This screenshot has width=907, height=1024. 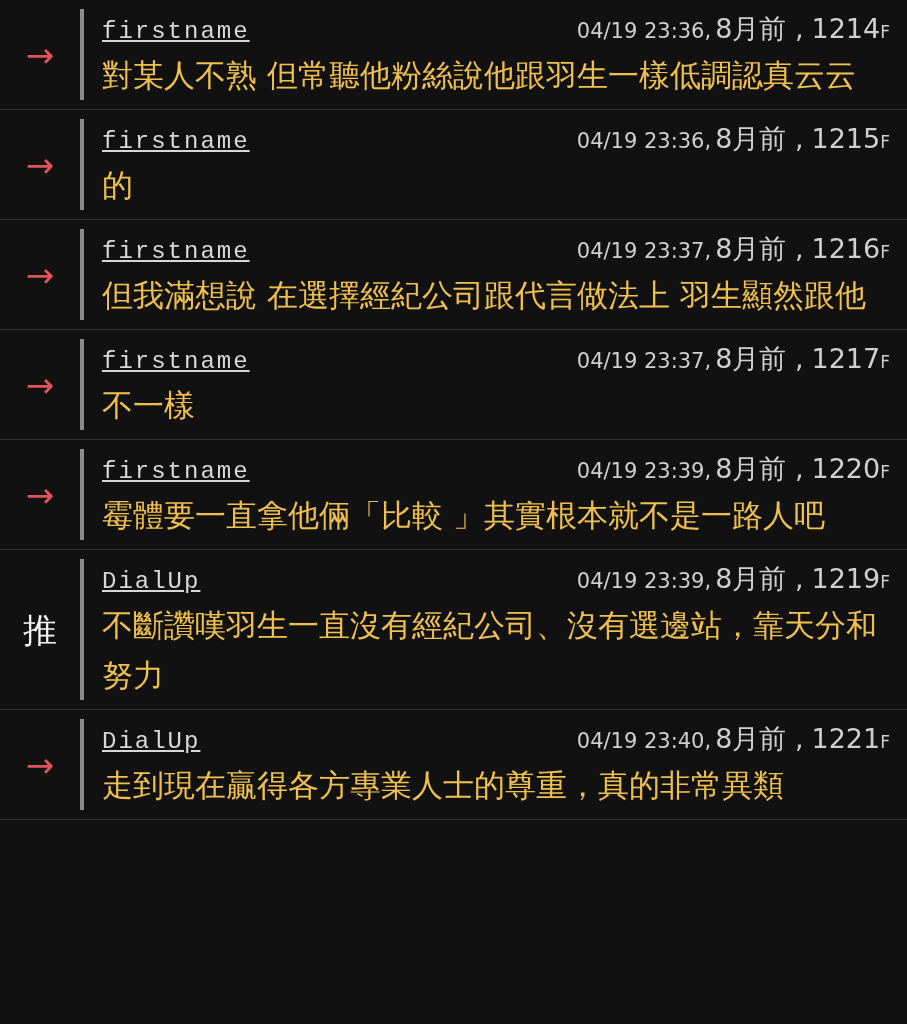 What do you see at coordinates (40, 629) in the screenshot?
I see `comment-tag: 推` at bounding box center [40, 629].